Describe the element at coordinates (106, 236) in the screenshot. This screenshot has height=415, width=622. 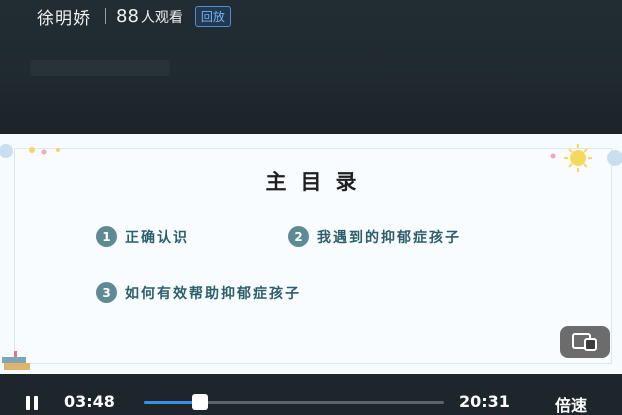
I see `toc-number: 1` at that location.